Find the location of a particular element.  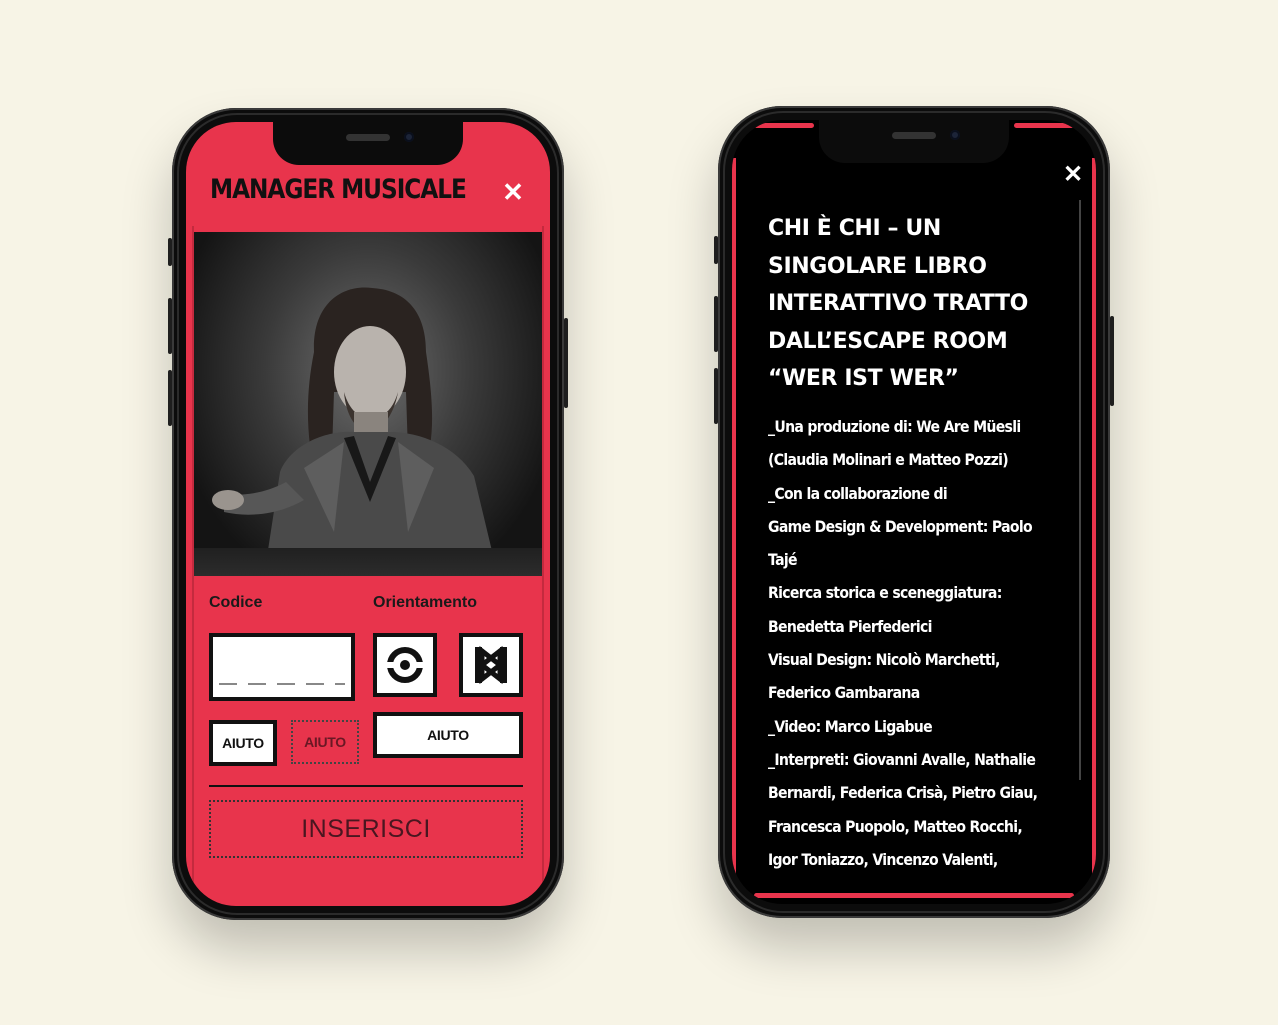

accent-border-top-right is located at coordinates (1044, 125).